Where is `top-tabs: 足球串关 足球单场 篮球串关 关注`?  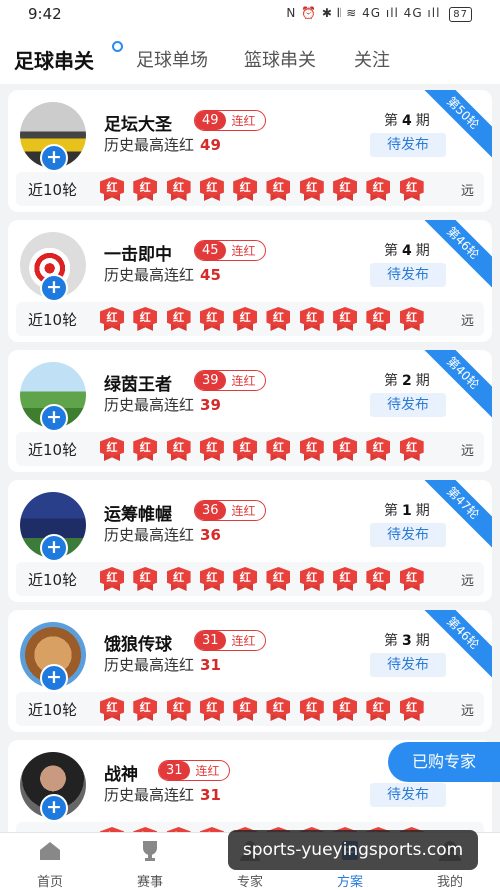 top-tabs: 足球串关 足球单场 篮球串关 关注 is located at coordinates (250, 57).